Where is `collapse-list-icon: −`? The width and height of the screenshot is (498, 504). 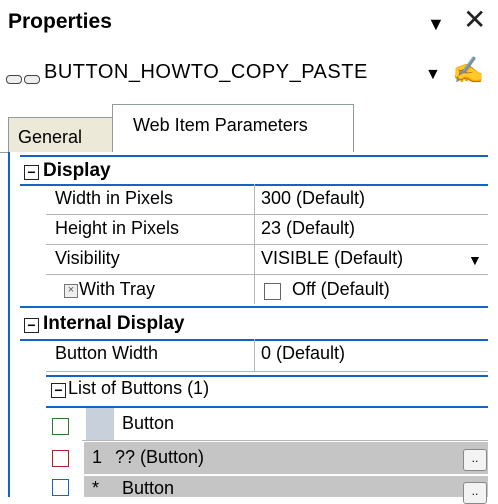 collapse-list-icon: − is located at coordinates (58, 390).